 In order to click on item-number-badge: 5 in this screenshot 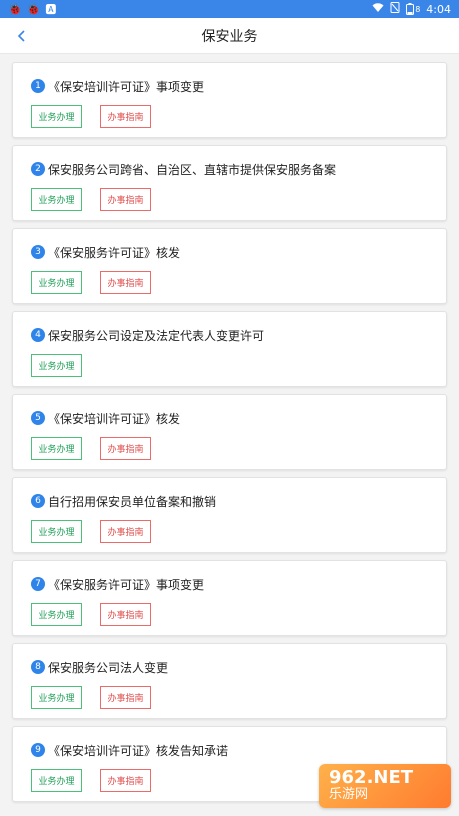, I will do `click(38, 418)`.